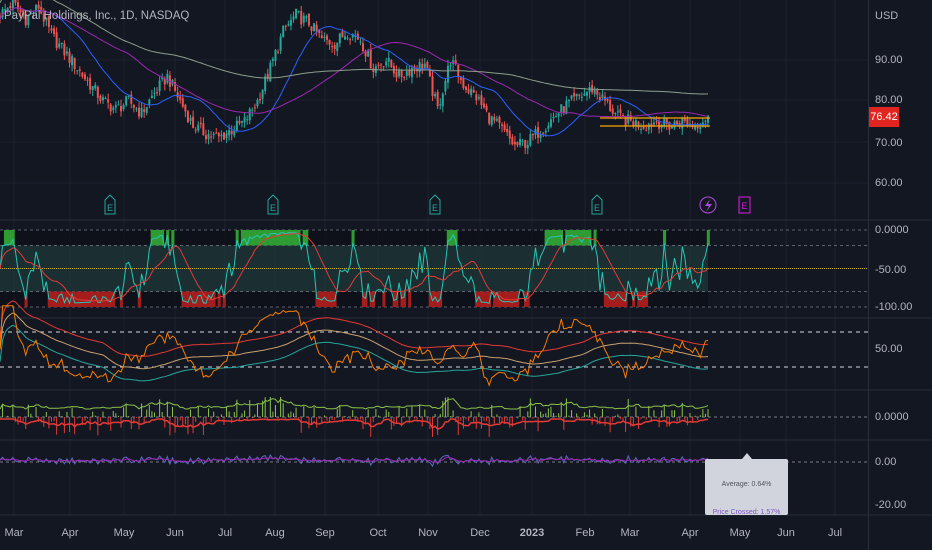 This screenshot has height=550, width=932. Describe the element at coordinates (746, 484) in the screenshot. I see `tooltip-average: Average: 0.64%` at that location.